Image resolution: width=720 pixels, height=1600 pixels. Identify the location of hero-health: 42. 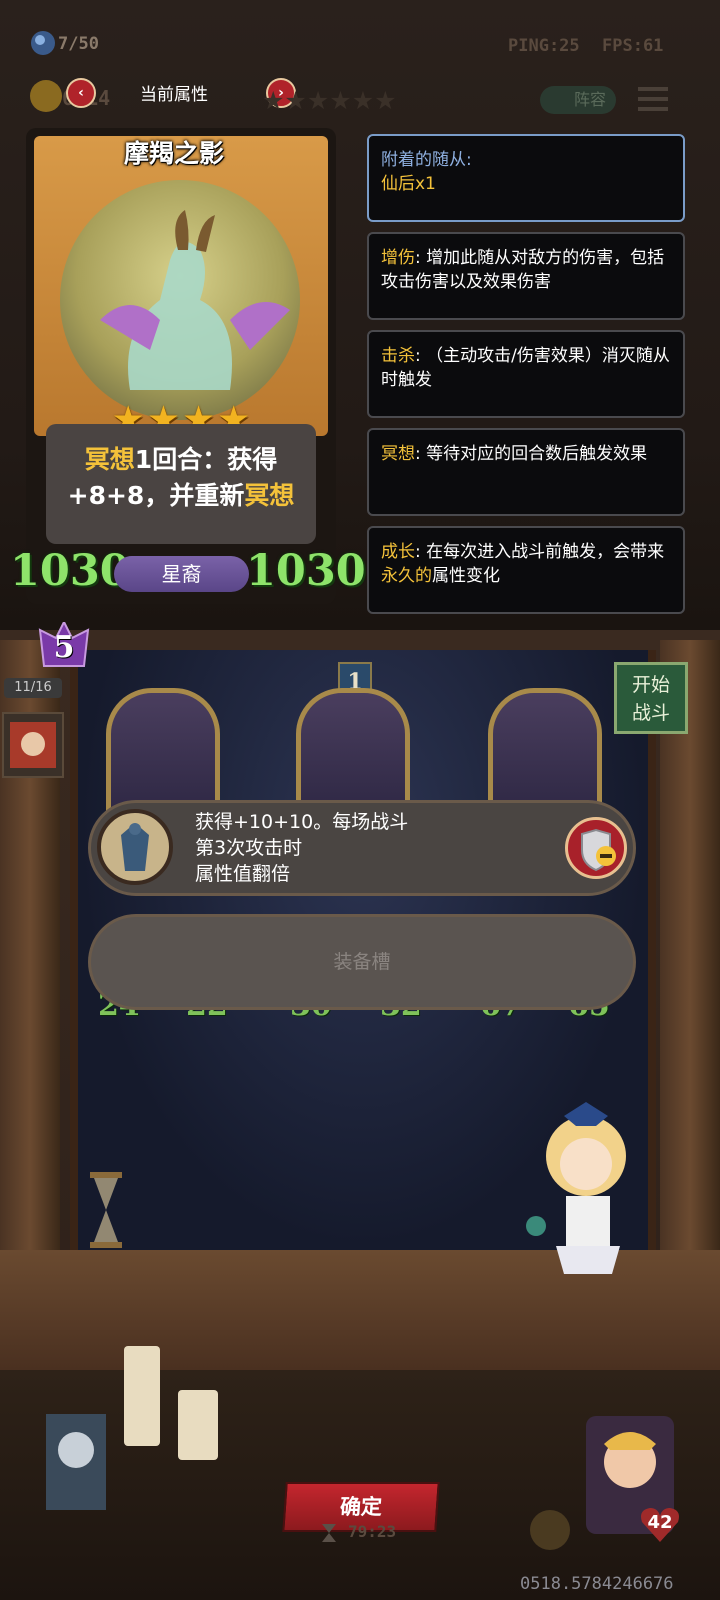
(660, 1522).